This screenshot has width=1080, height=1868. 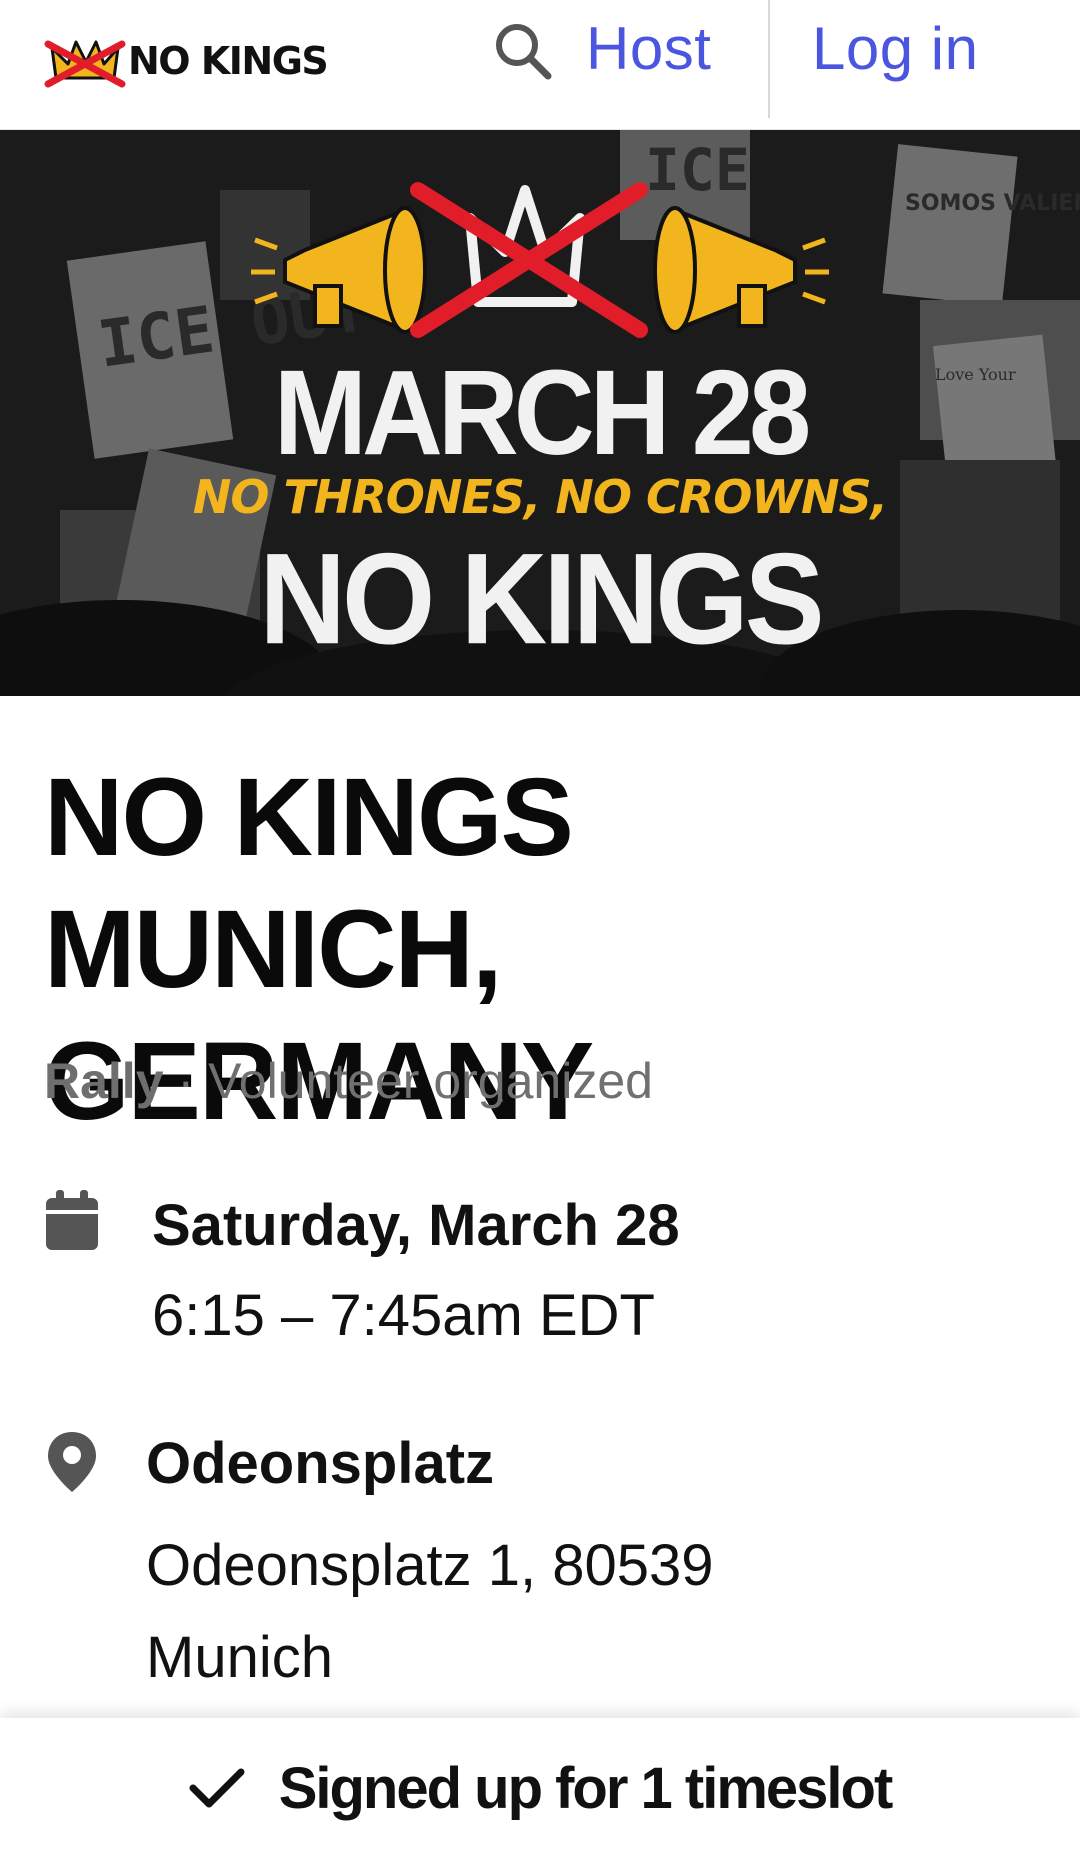 I want to click on signup-status: Signed up for 1 timeslot, so click(x=540, y=1793).